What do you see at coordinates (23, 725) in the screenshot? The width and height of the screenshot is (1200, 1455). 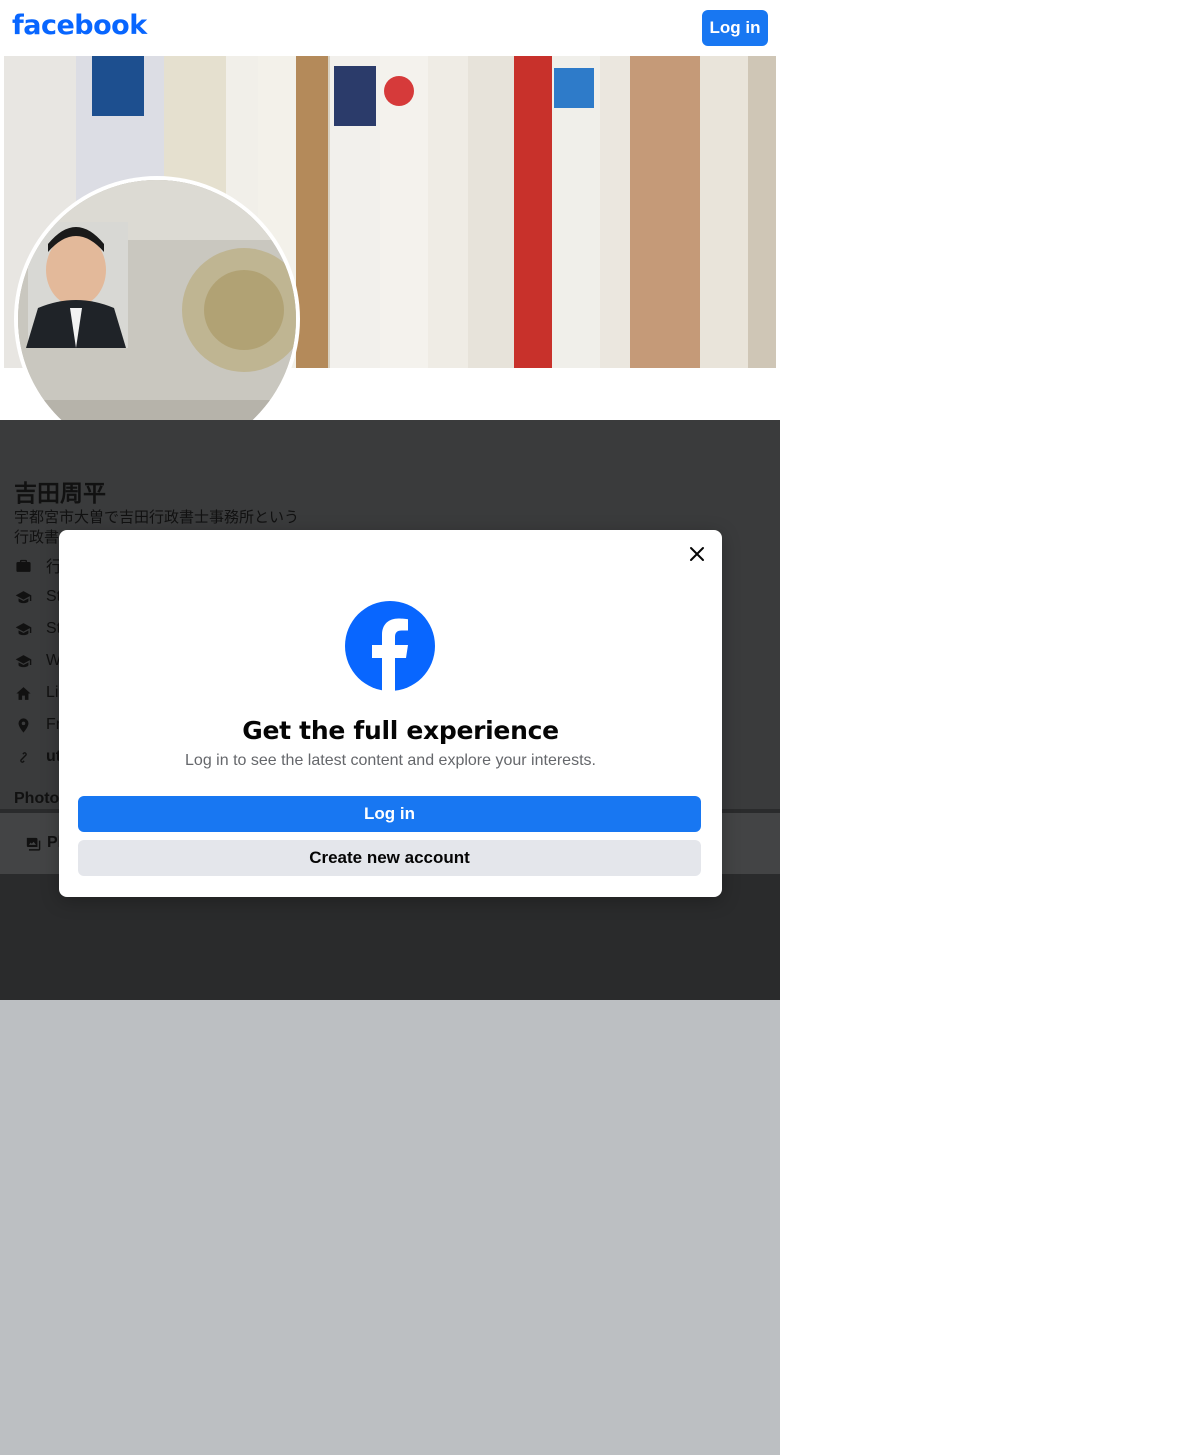 I see `location-pin-icon` at bounding box center [23, 725].